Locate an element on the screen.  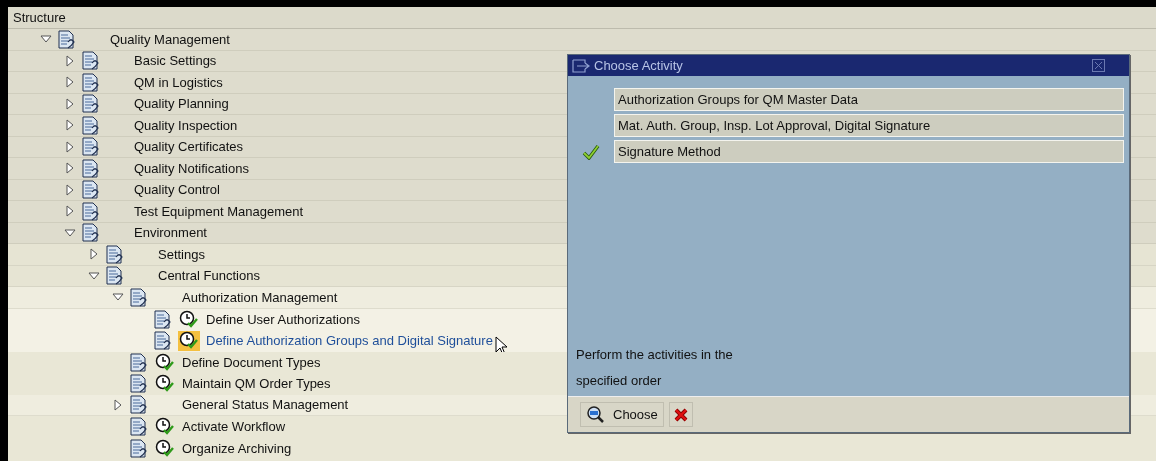
tree-item: Organize Archiving is located at coordinates (237, 448).